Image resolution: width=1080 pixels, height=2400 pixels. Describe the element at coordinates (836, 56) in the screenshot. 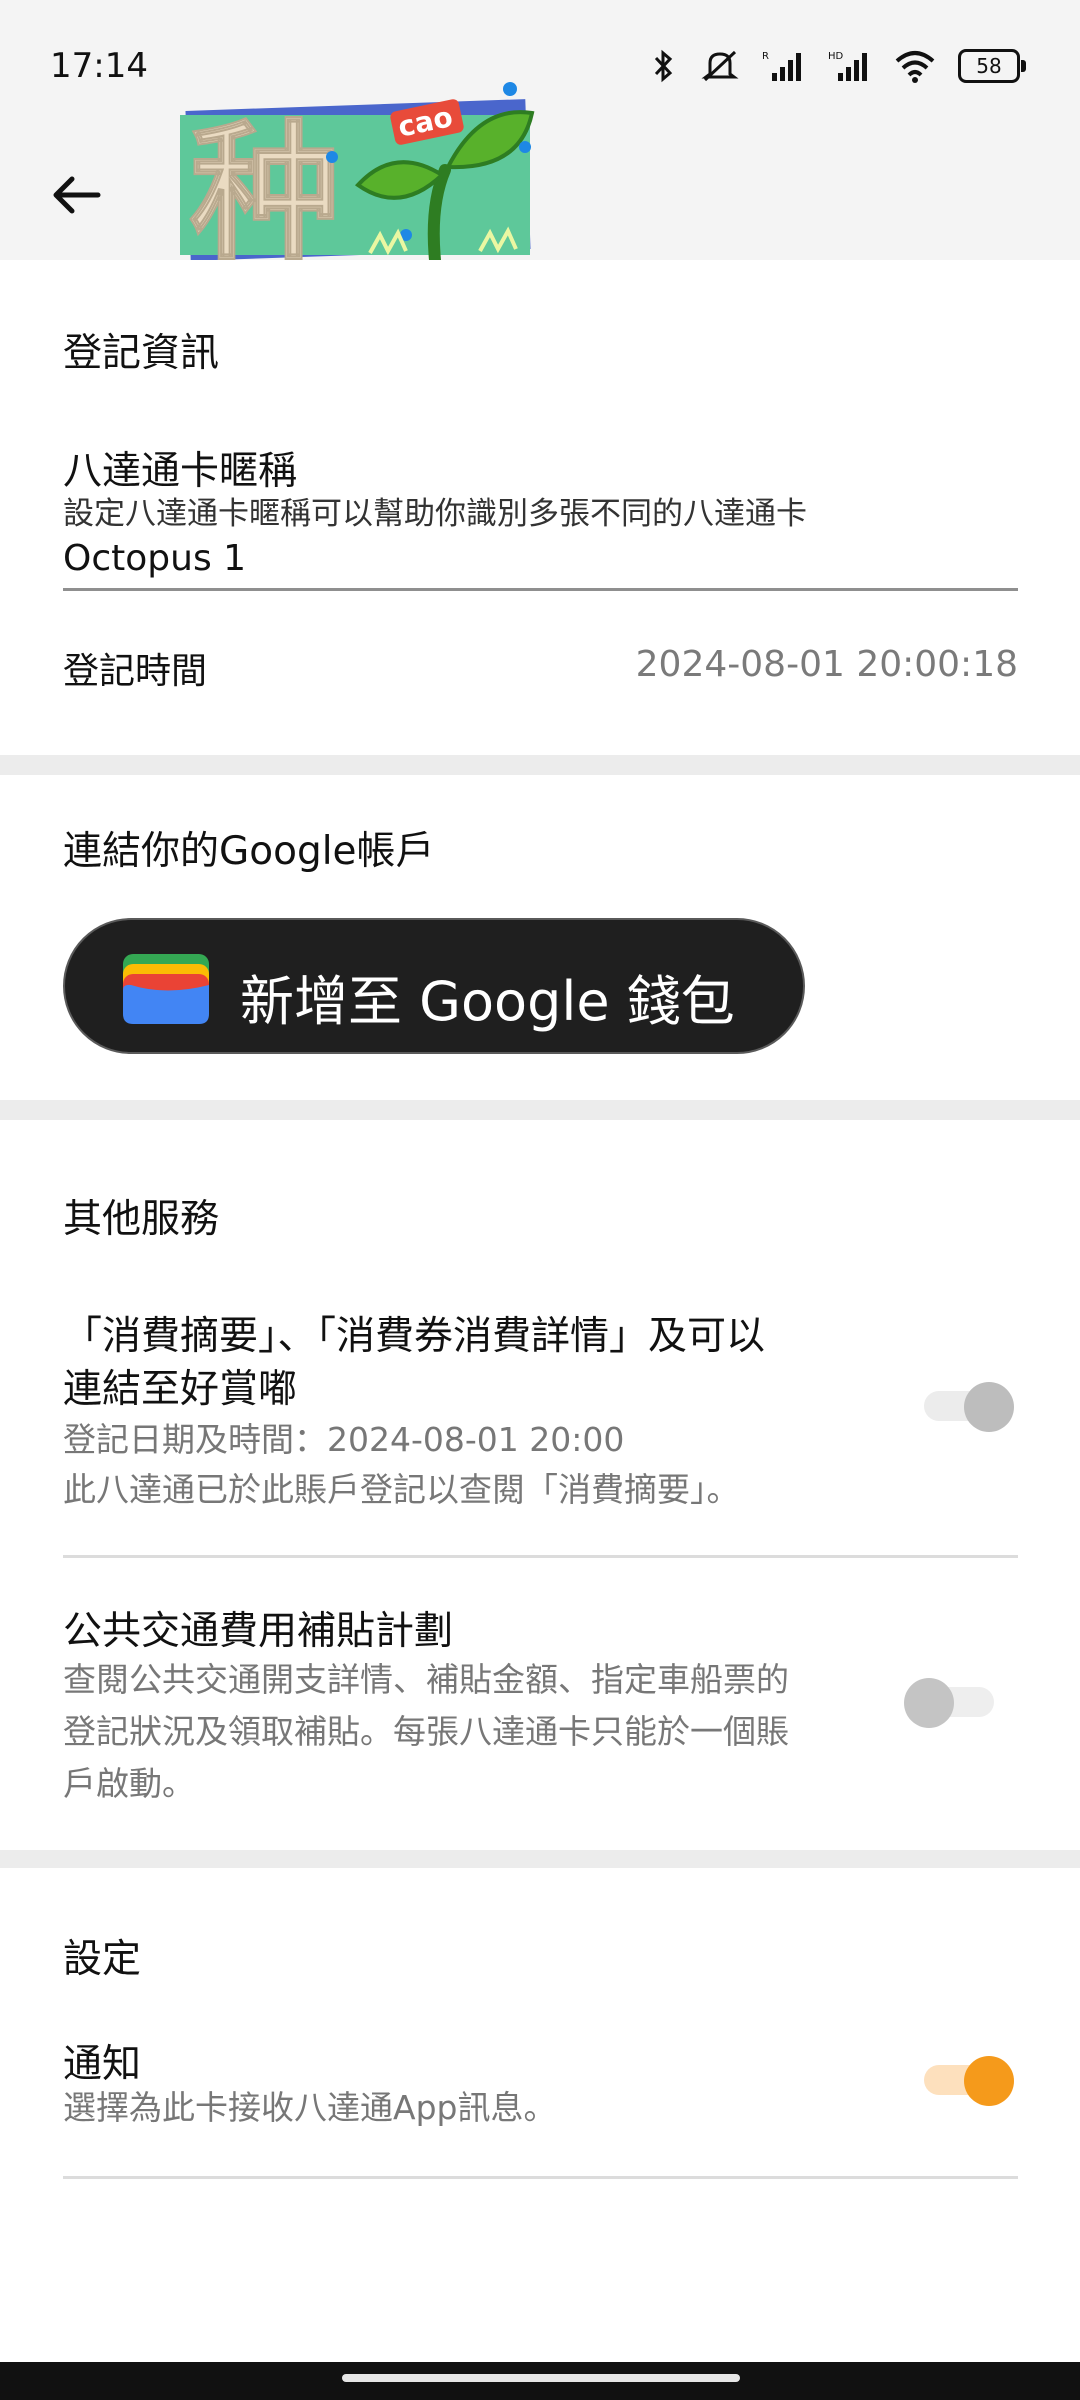

I see `svg-text: HD` at that location.